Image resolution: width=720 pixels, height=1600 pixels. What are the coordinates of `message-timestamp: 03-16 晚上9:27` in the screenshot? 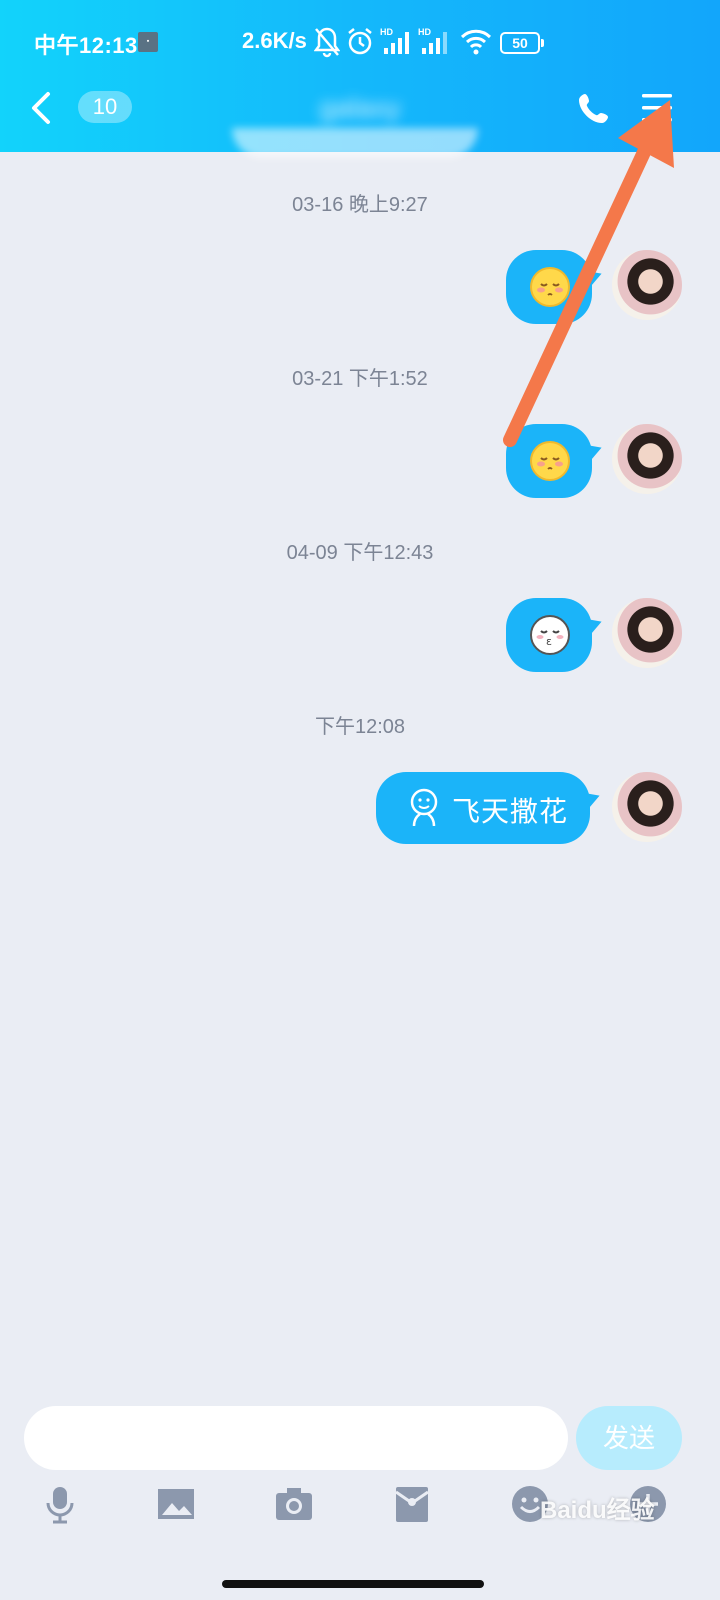 It's located at (360, 205).